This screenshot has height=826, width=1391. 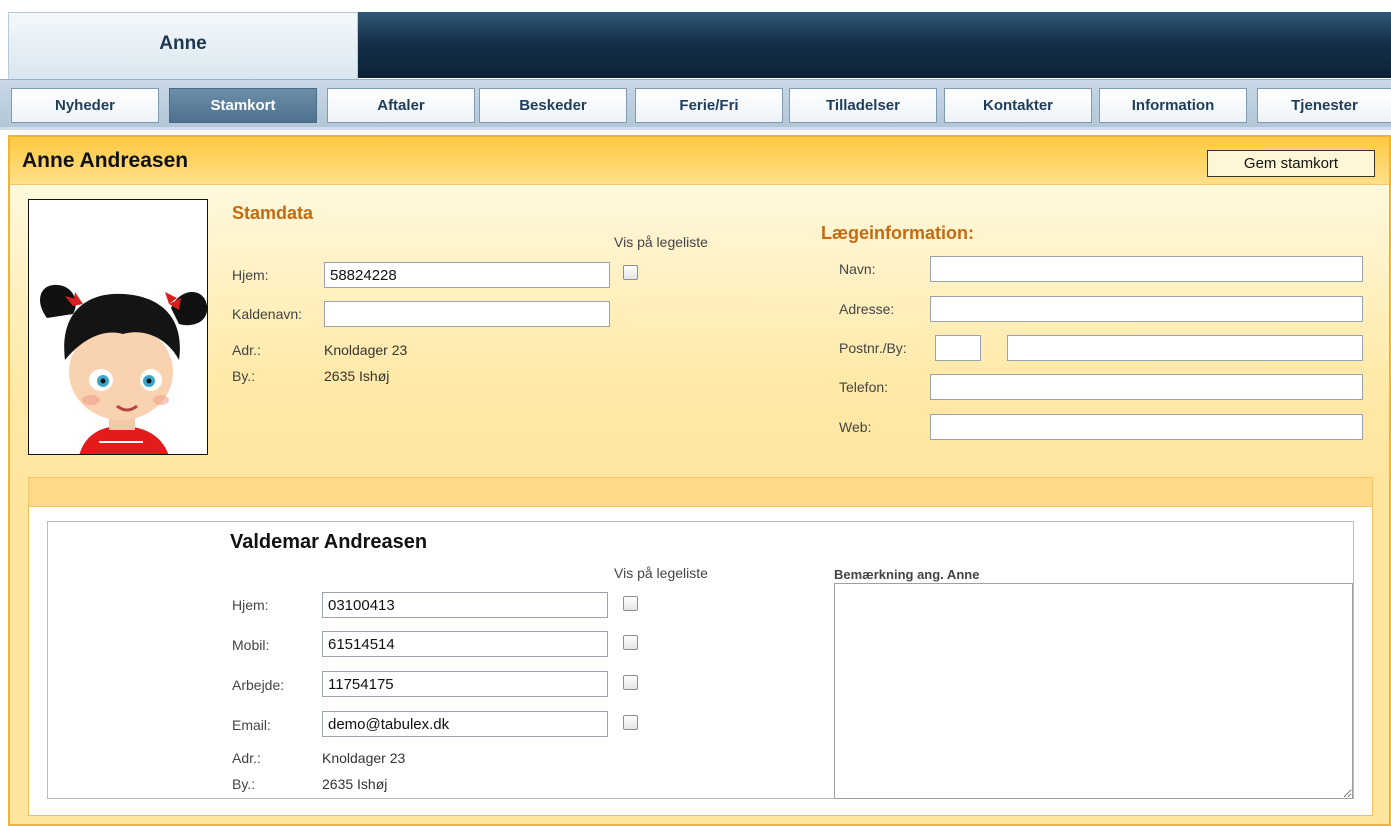 I want to click on nav-item-nyheder: Nyheder, so click(x=85, y=105).